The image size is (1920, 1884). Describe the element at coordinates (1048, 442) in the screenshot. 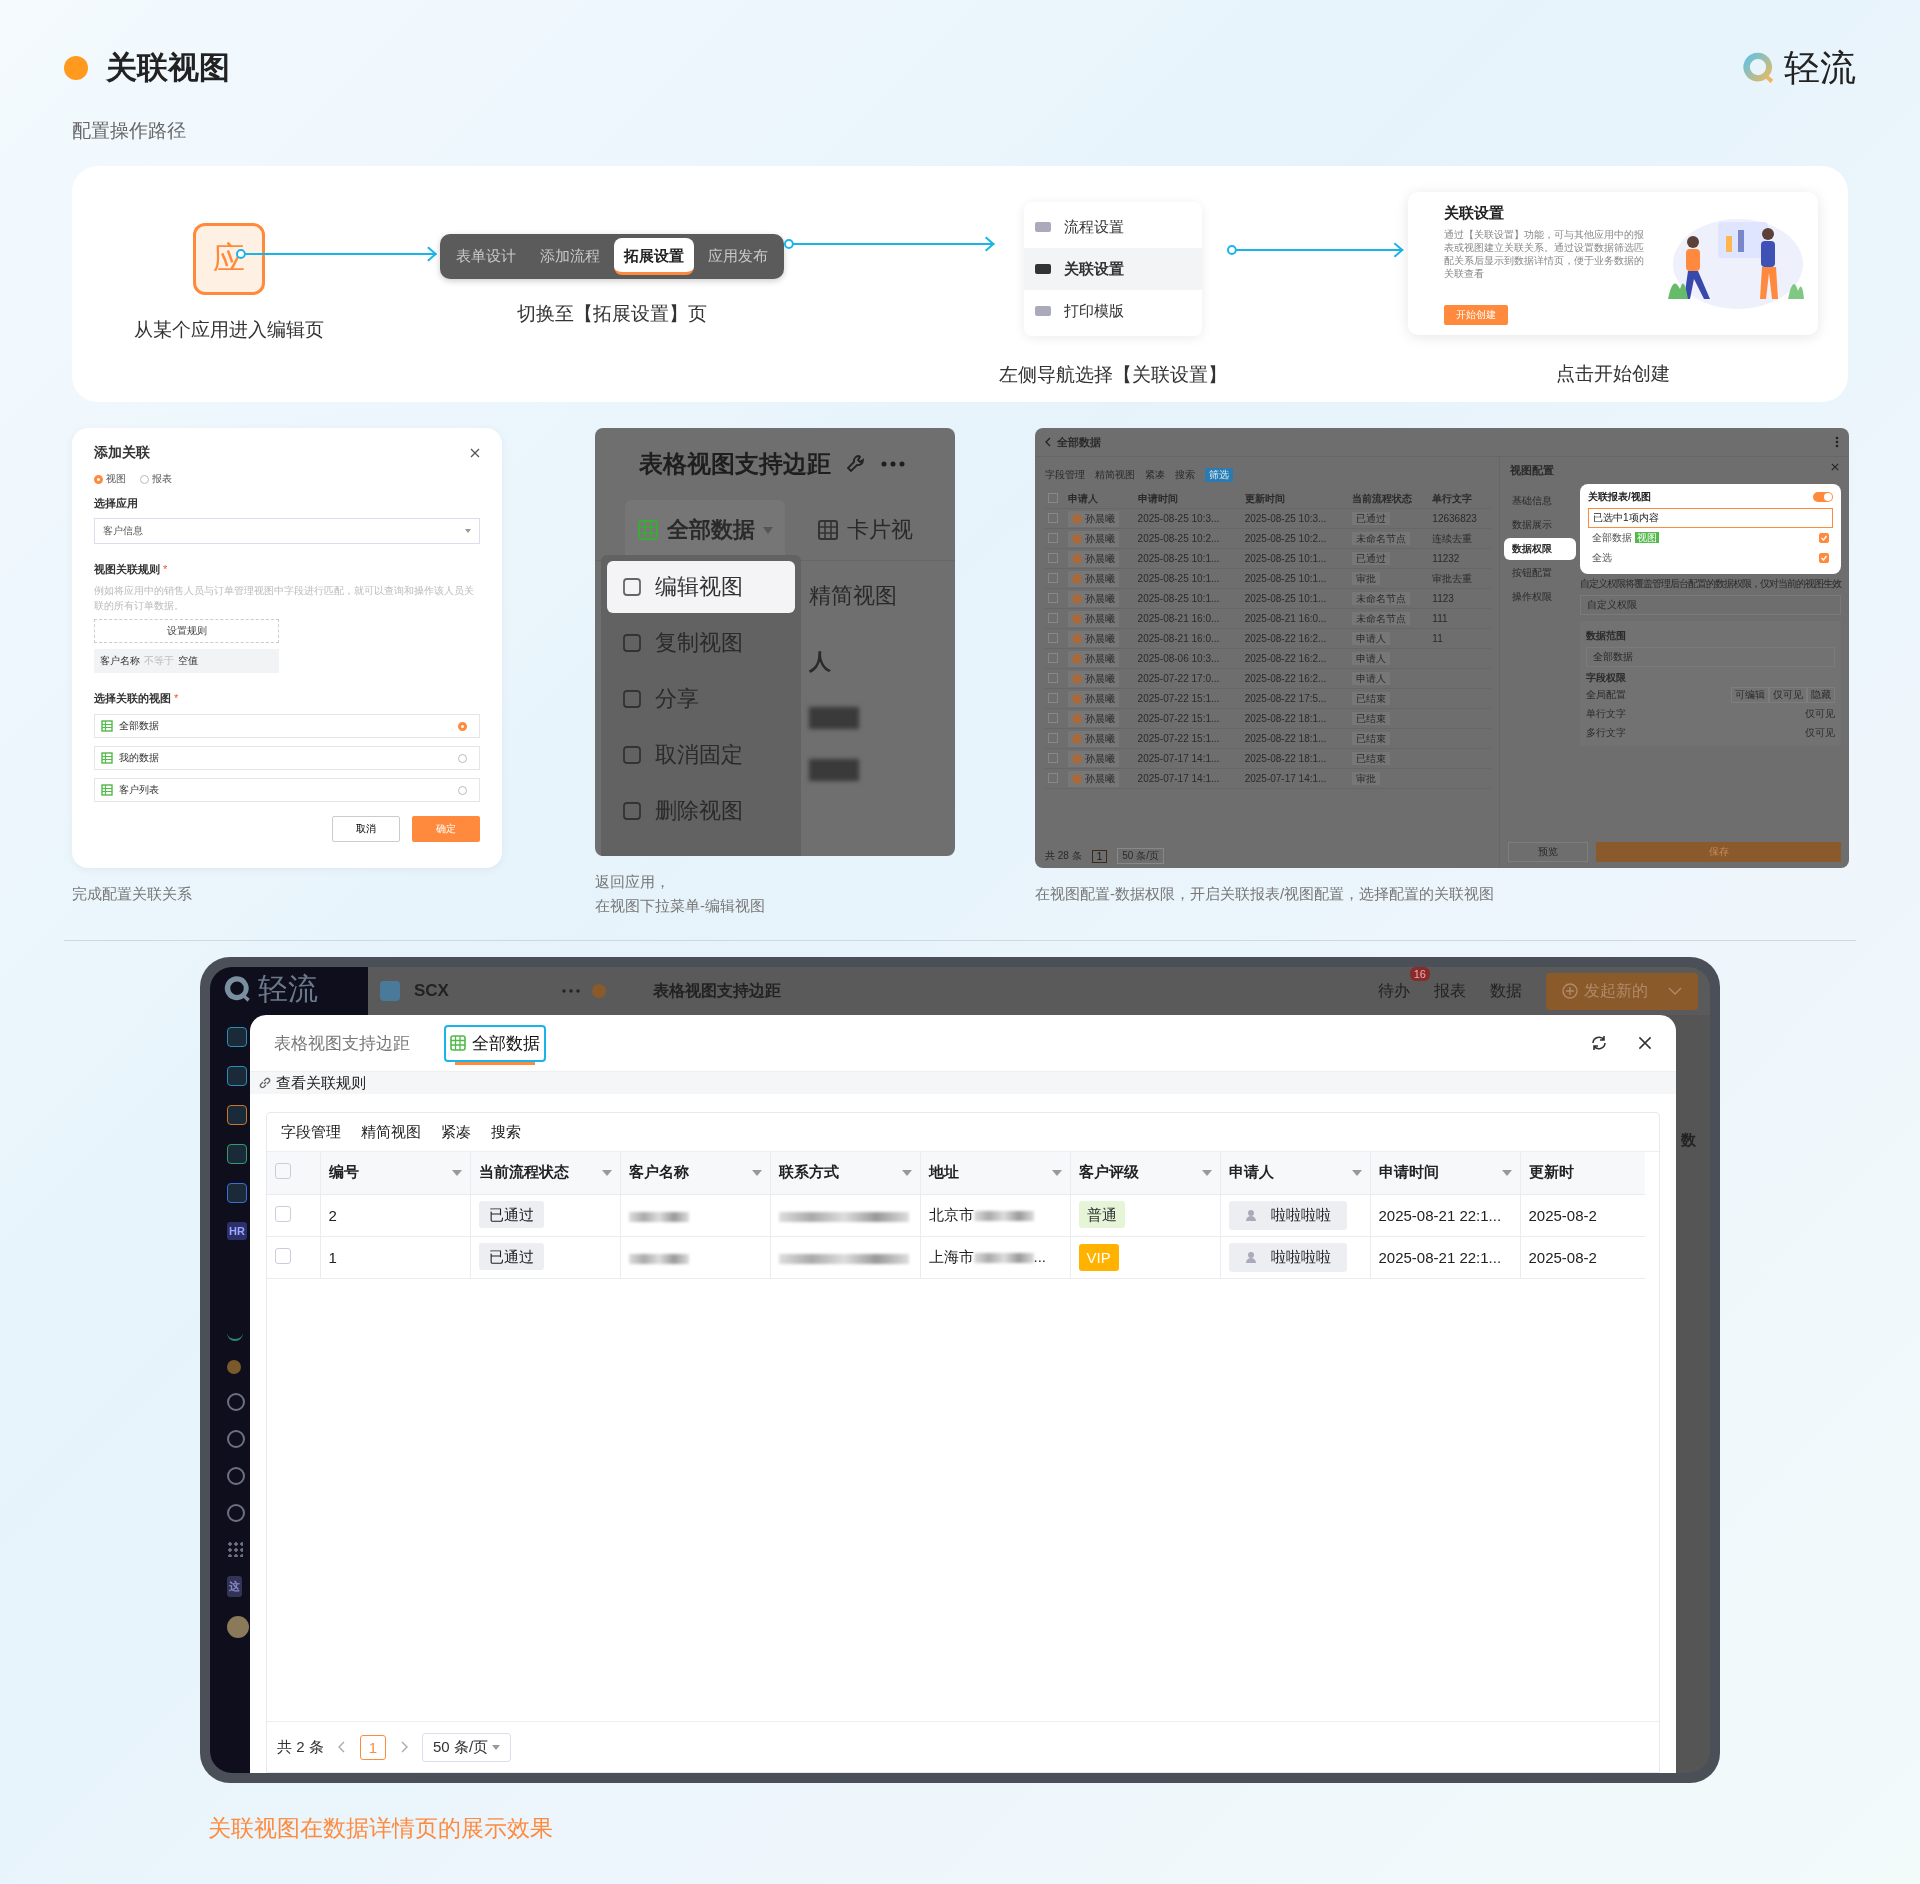

I see `back-icon` at that location.